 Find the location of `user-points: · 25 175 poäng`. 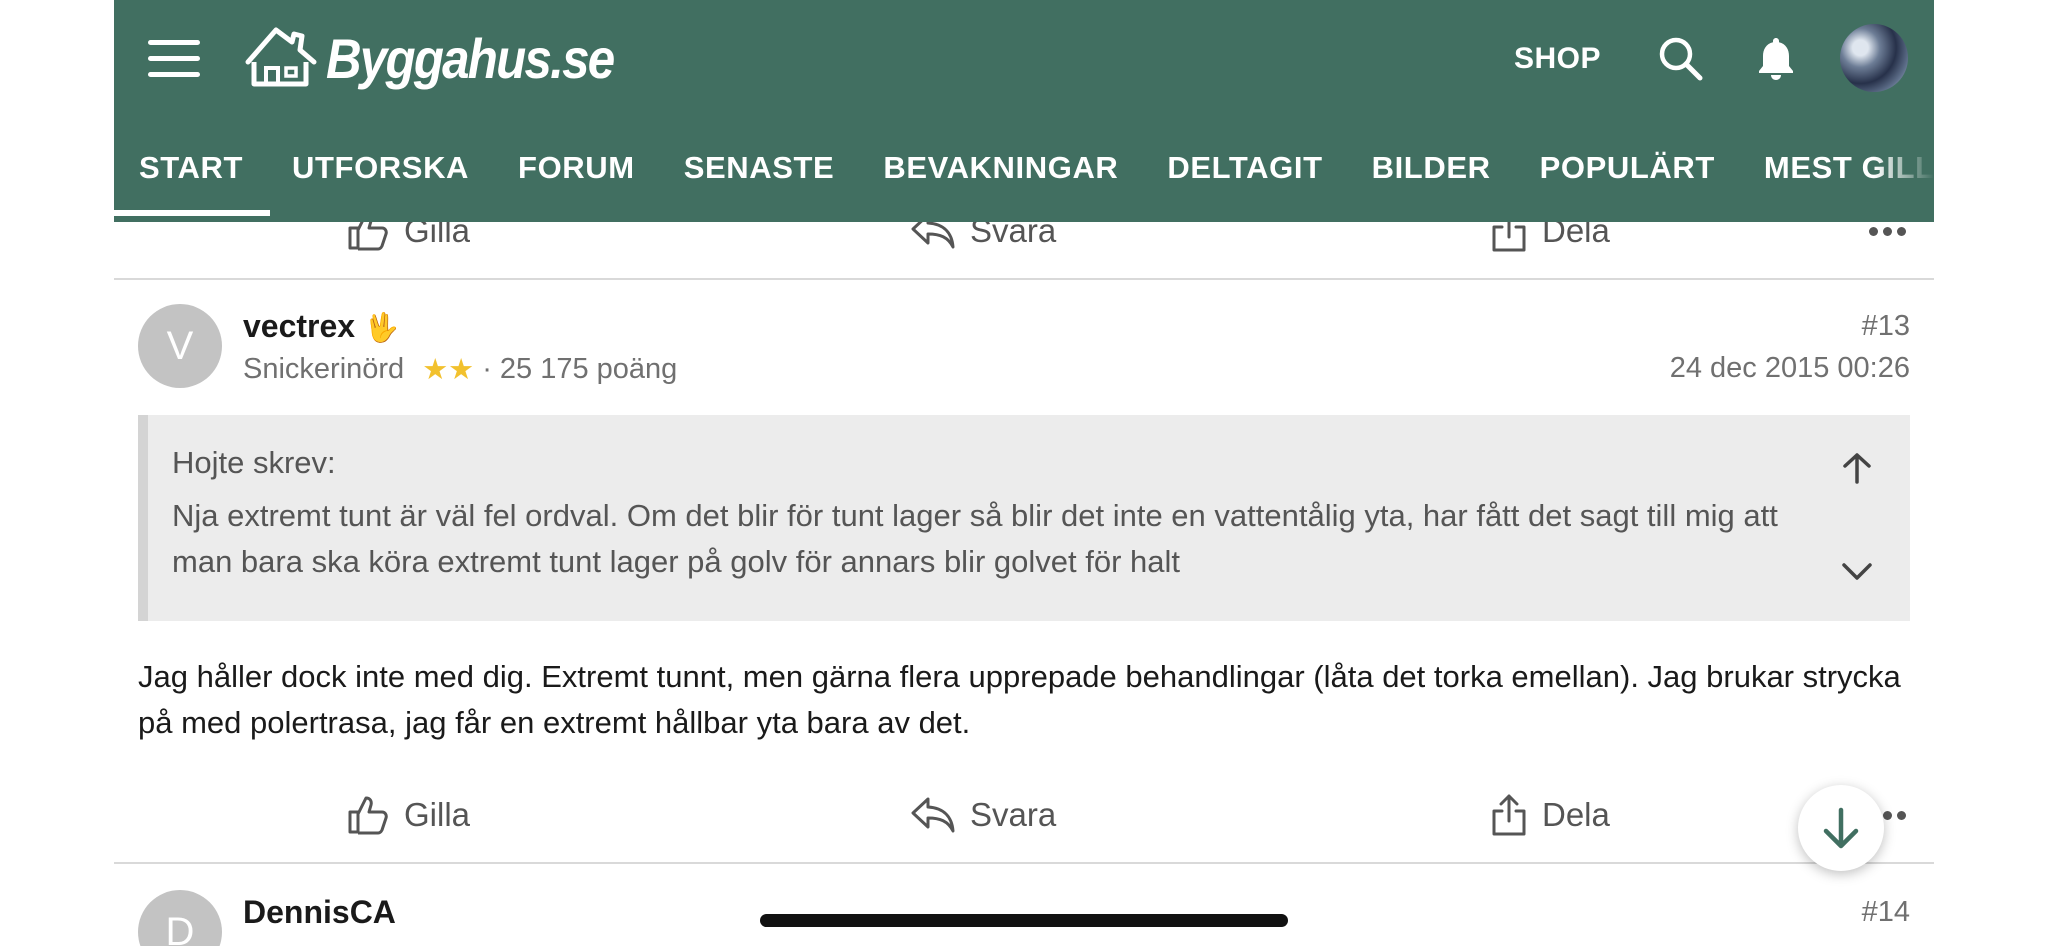

user-points: · 25 175 poäng is located at coordinates (580, 369).